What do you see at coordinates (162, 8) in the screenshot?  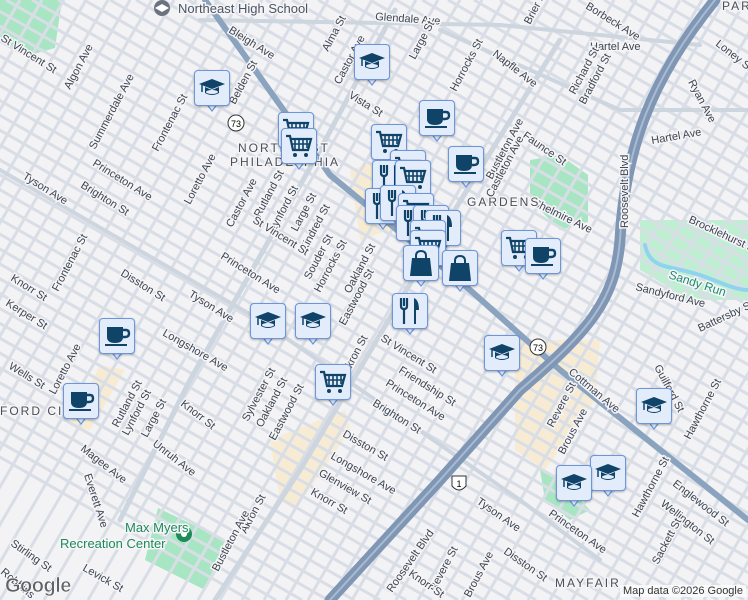 I see `poi-northeast-high-school-icon` at bounding box center [162, 8].